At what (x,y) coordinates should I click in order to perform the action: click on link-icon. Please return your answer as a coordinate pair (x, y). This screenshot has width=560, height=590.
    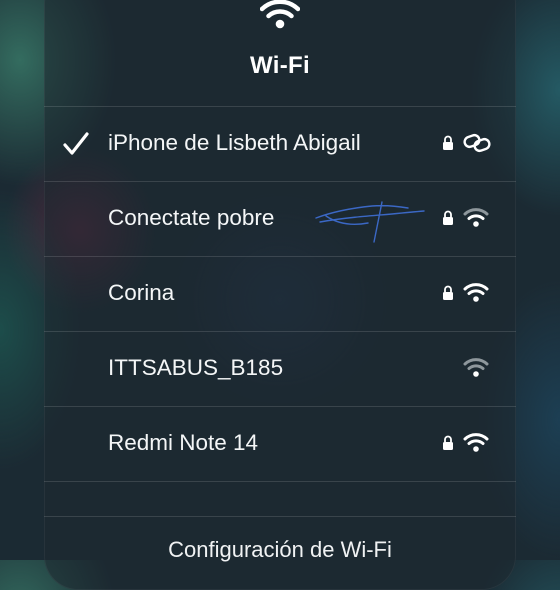
    Looking at the image, I should click on (477, 143).